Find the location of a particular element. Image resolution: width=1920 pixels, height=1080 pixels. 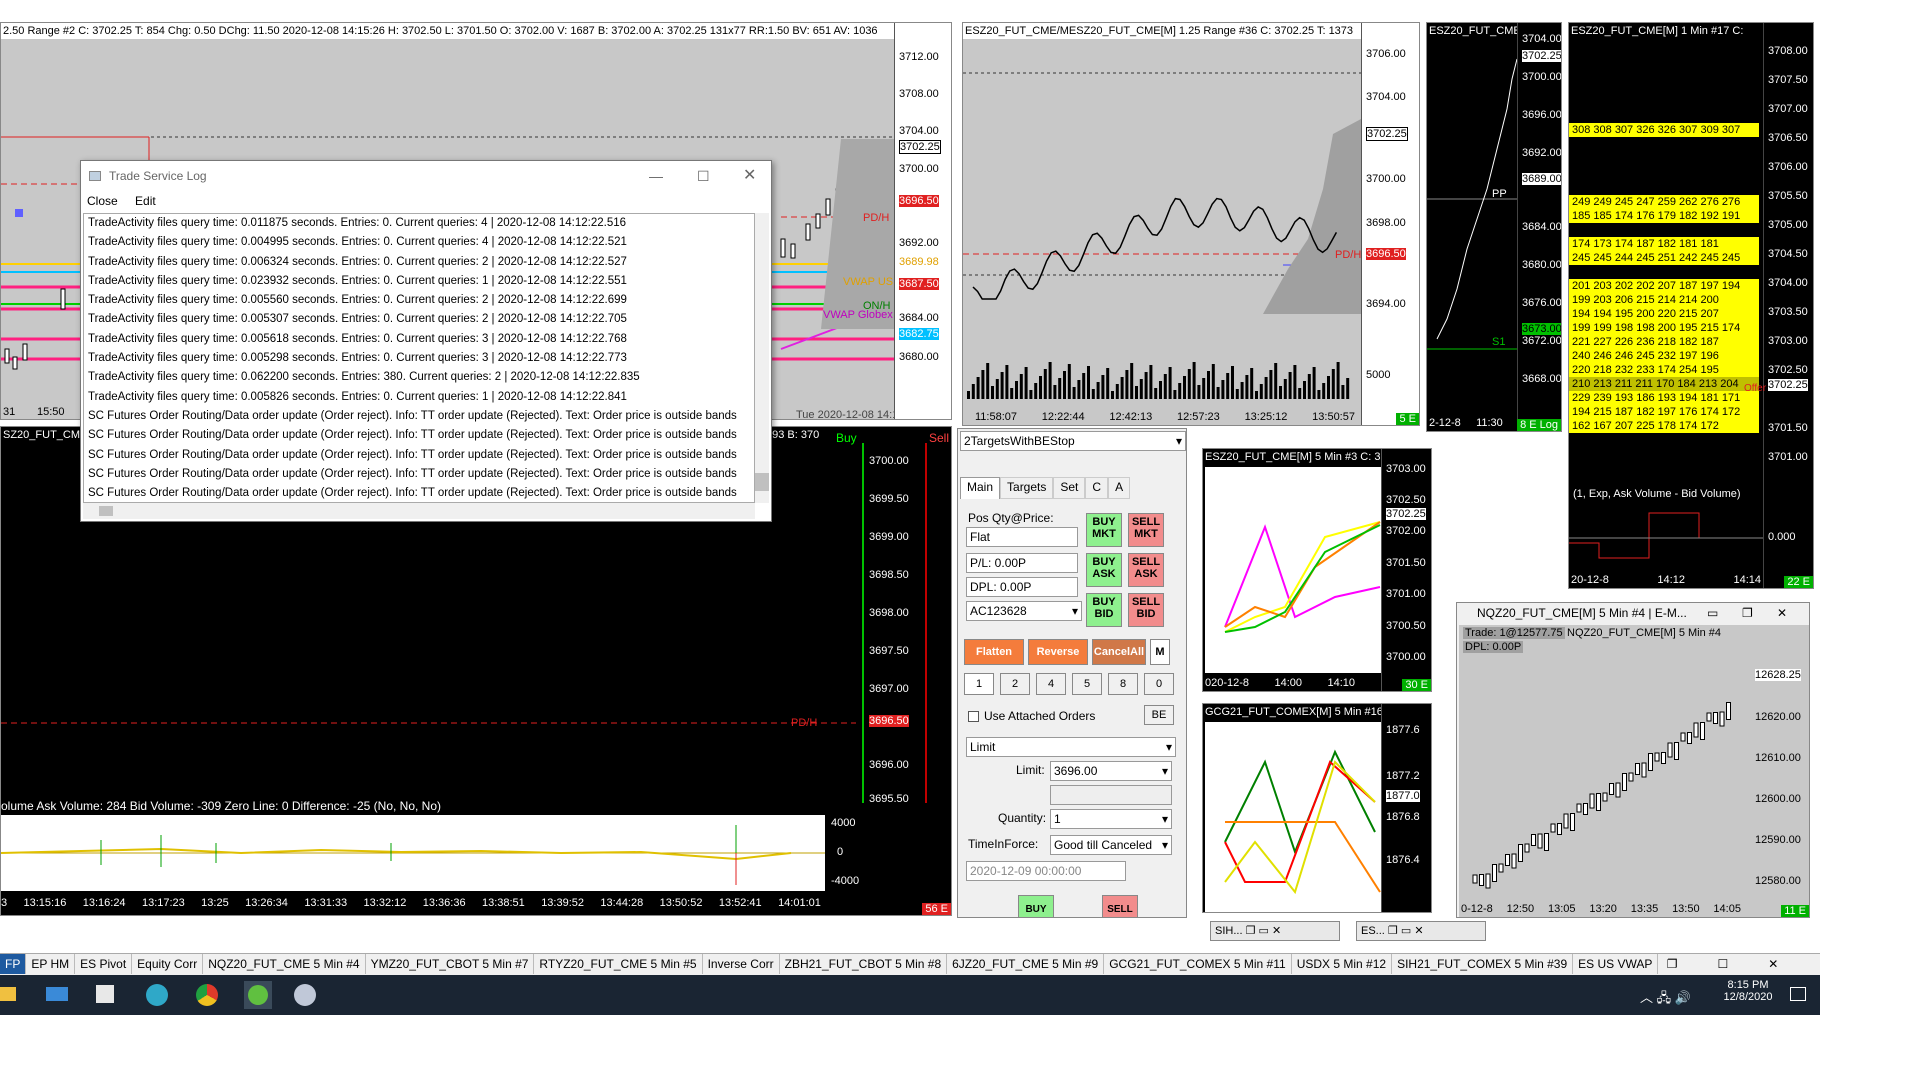

chart-tab: ZBH21_FUT_CBOT 5 Min #8 is located at coordinates (864, 964).